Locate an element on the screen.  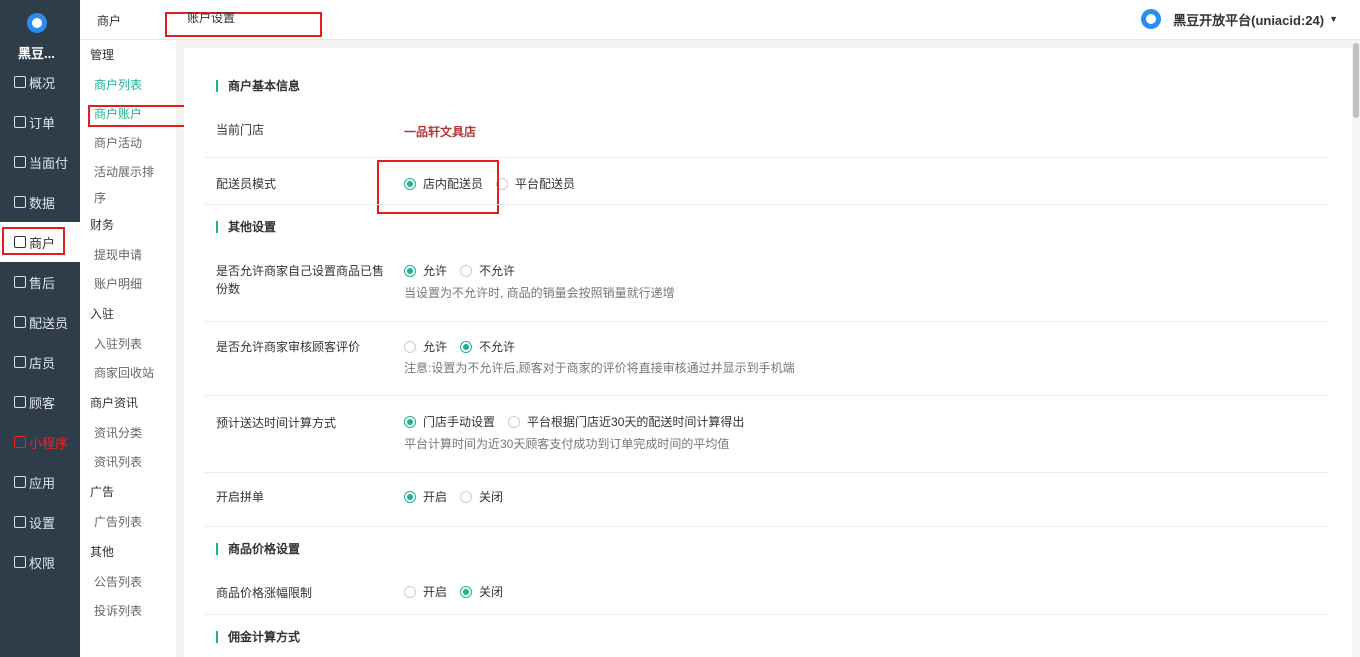
nav-item-data: 数据 is located at coordinates (40, 202).